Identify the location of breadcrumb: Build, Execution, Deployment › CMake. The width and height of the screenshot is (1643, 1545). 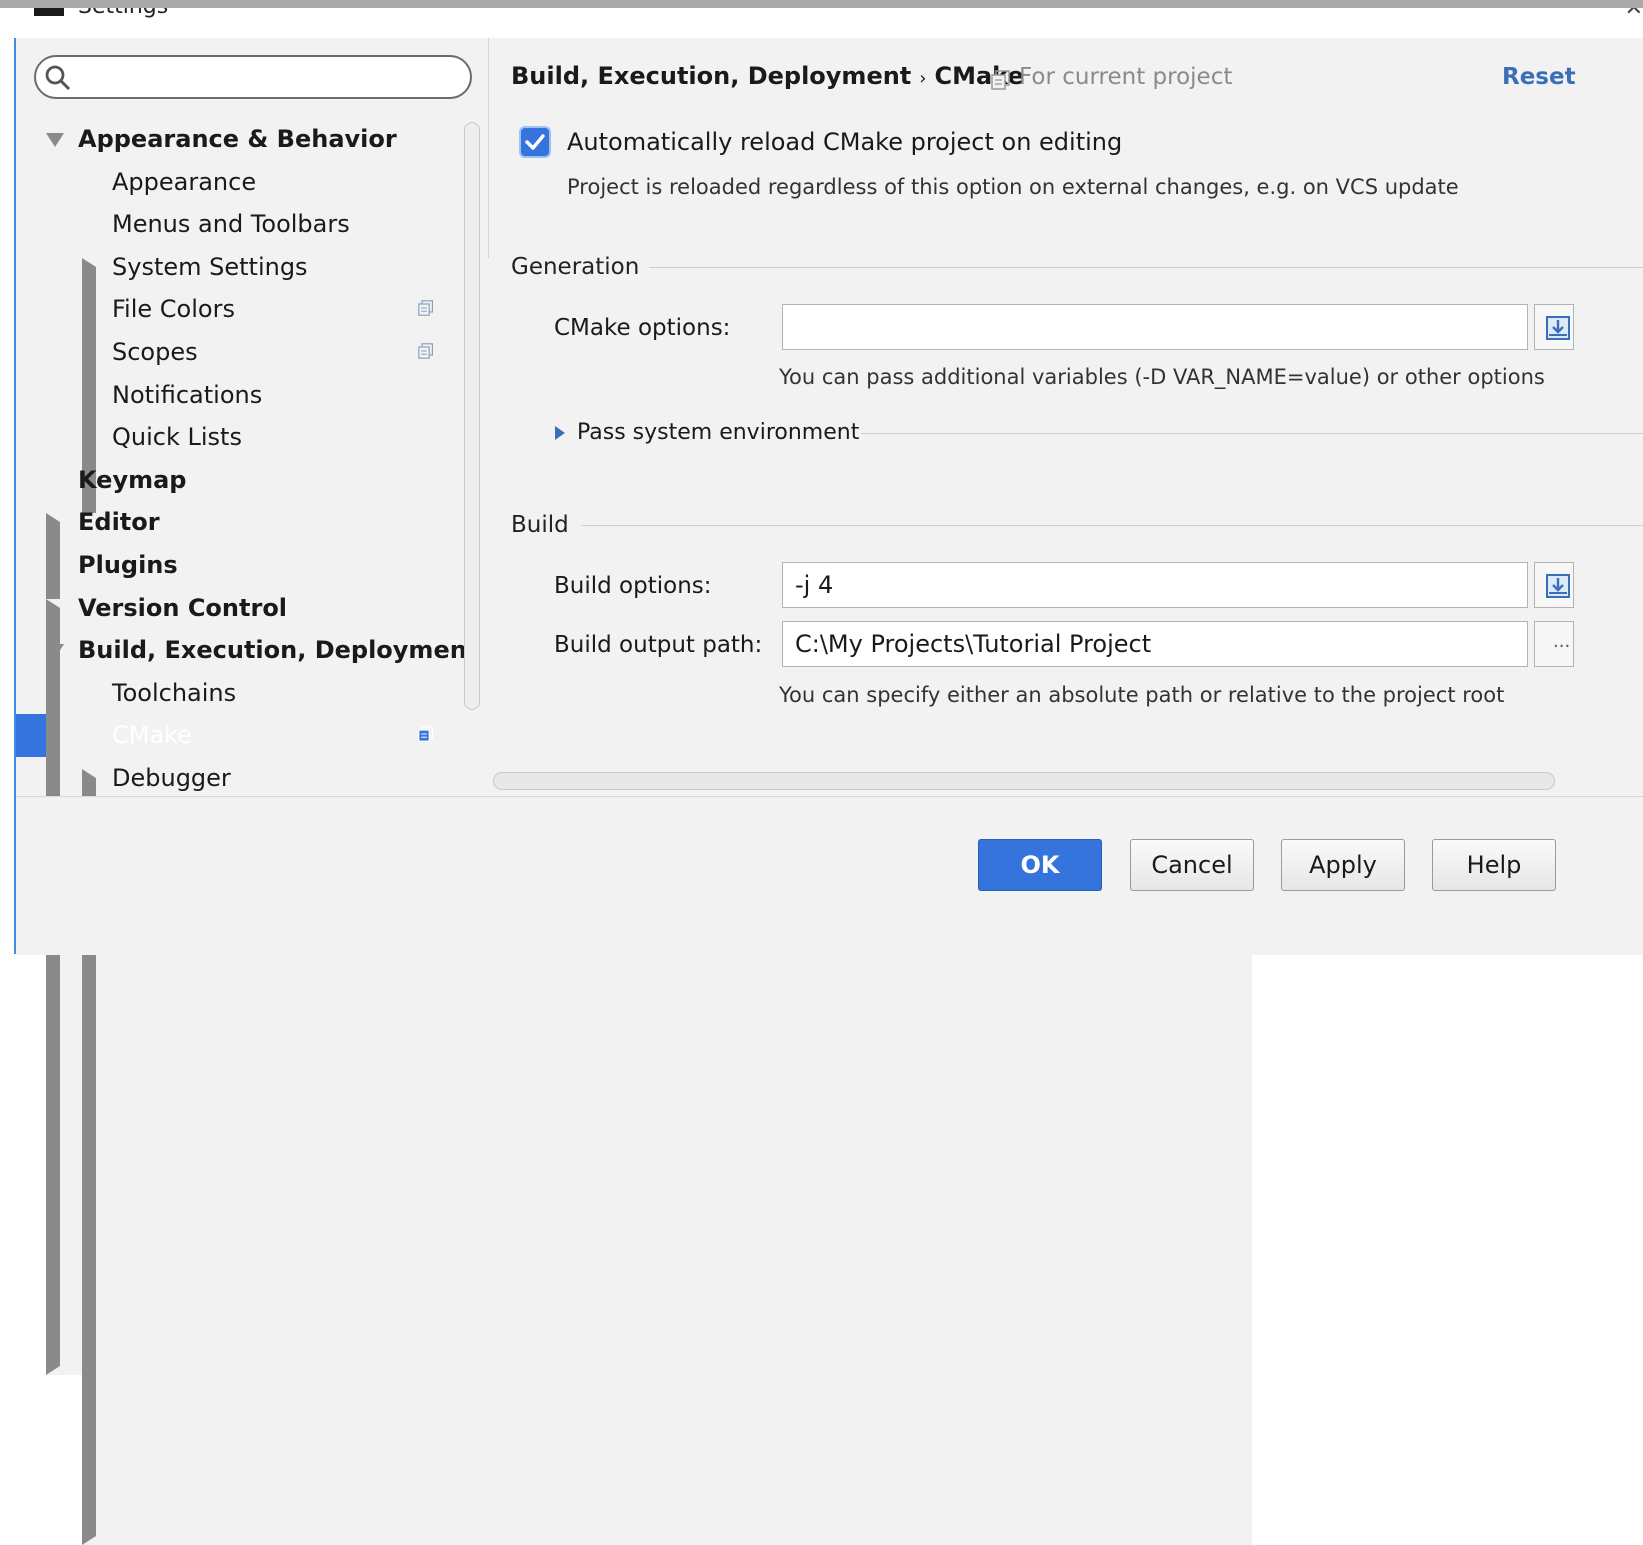
(767, 76).